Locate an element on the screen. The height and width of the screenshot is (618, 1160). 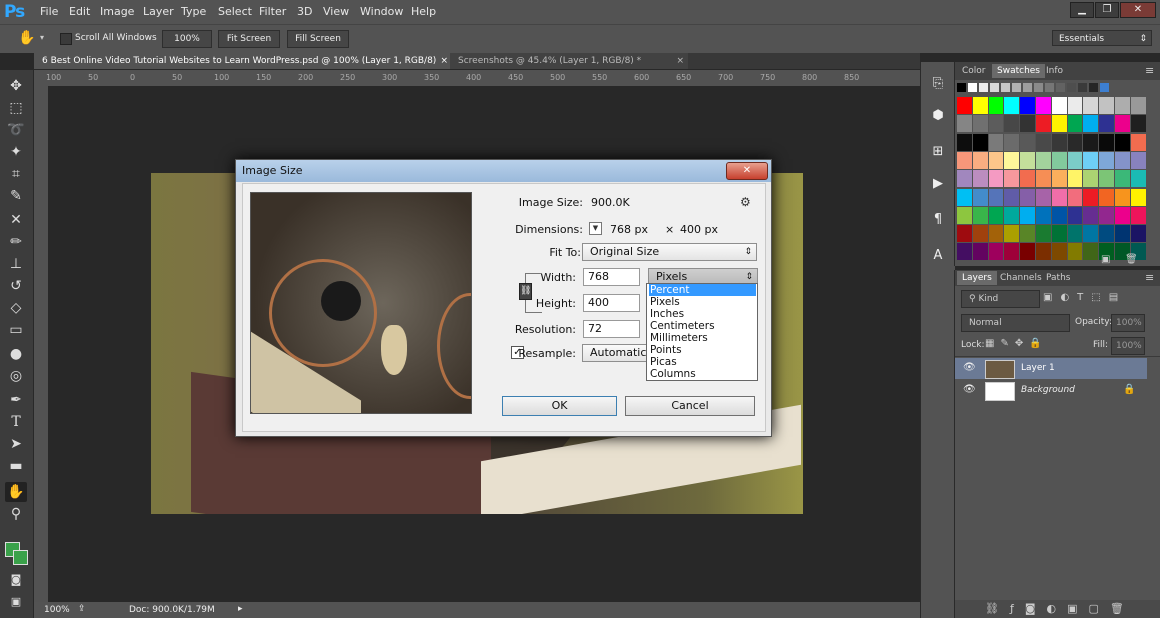
layer-row-background: 👁 Background 🔒 is located at coordinates (1051, 390).